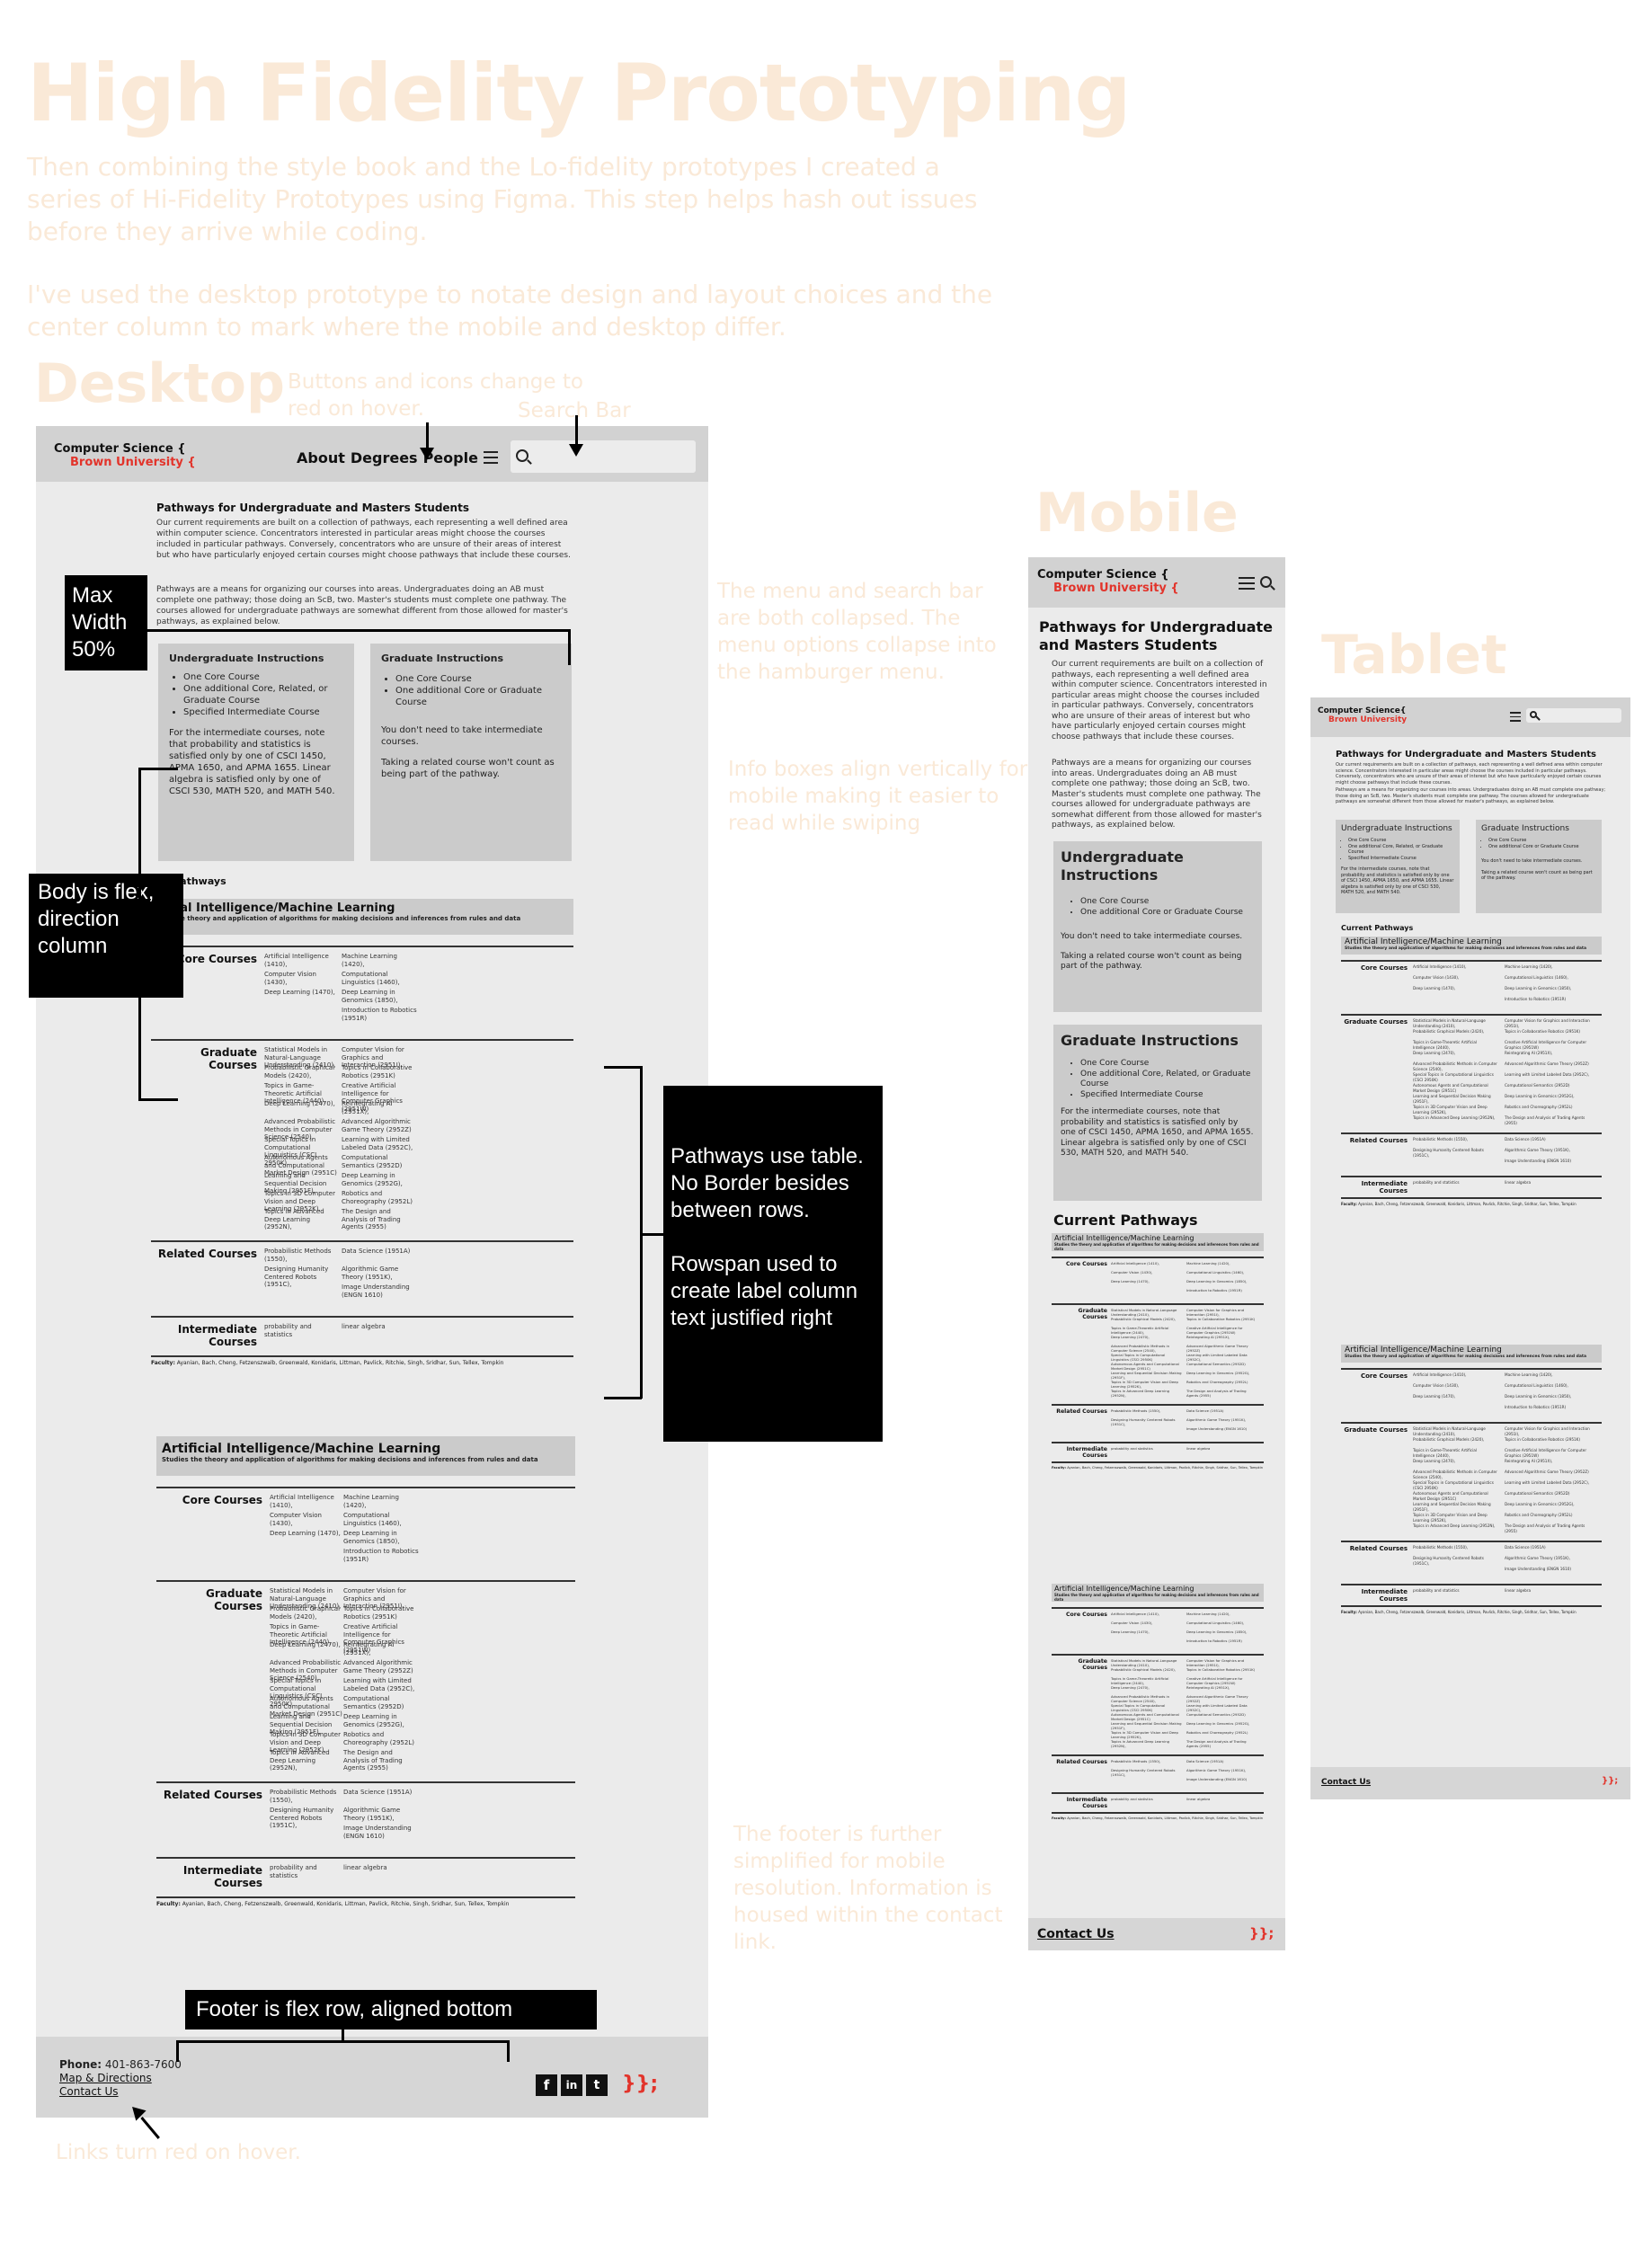  I want to click on course-cell: Reintegrating AI (2951X),, so click(381, 1649).